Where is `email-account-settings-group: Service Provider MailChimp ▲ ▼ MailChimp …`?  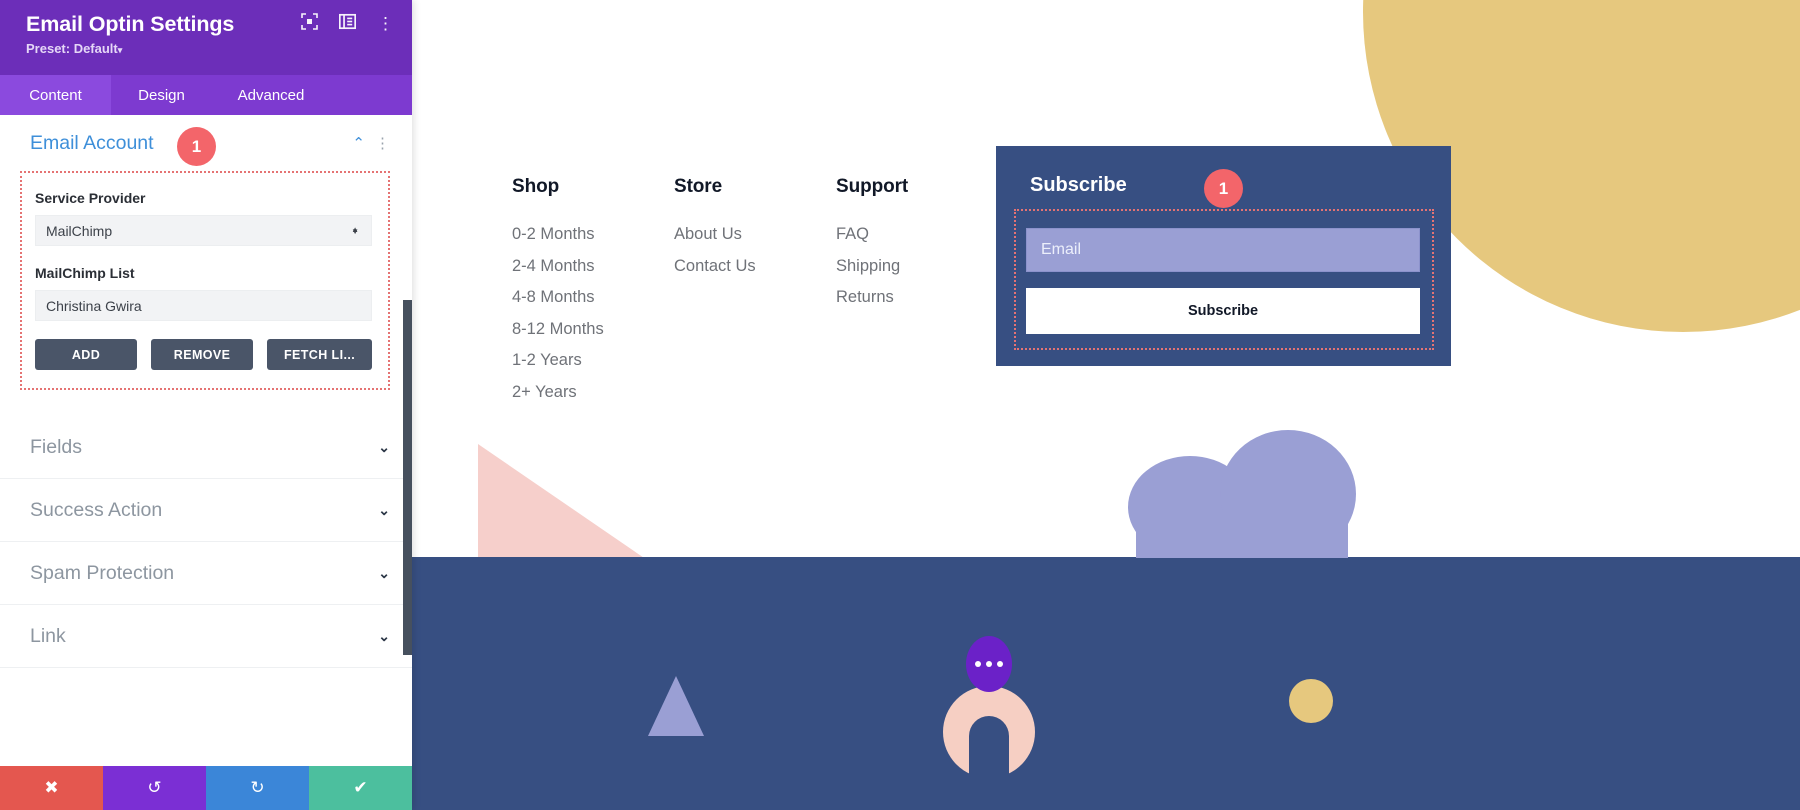 email-account-settings-group: Service Provider MailChimp ▲ ▼ MailChimp … is located at coordinates (205, 280).